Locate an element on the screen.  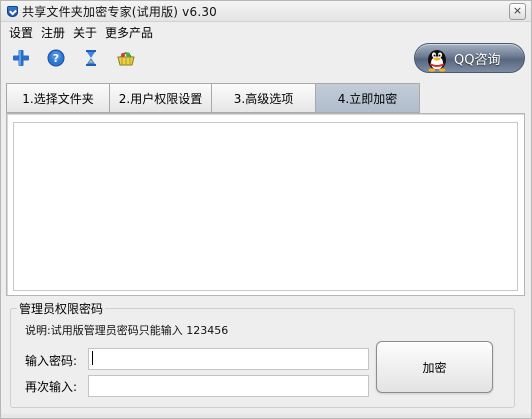
repeat-password-label: 再次输入: is located at coordinates (51, 387).